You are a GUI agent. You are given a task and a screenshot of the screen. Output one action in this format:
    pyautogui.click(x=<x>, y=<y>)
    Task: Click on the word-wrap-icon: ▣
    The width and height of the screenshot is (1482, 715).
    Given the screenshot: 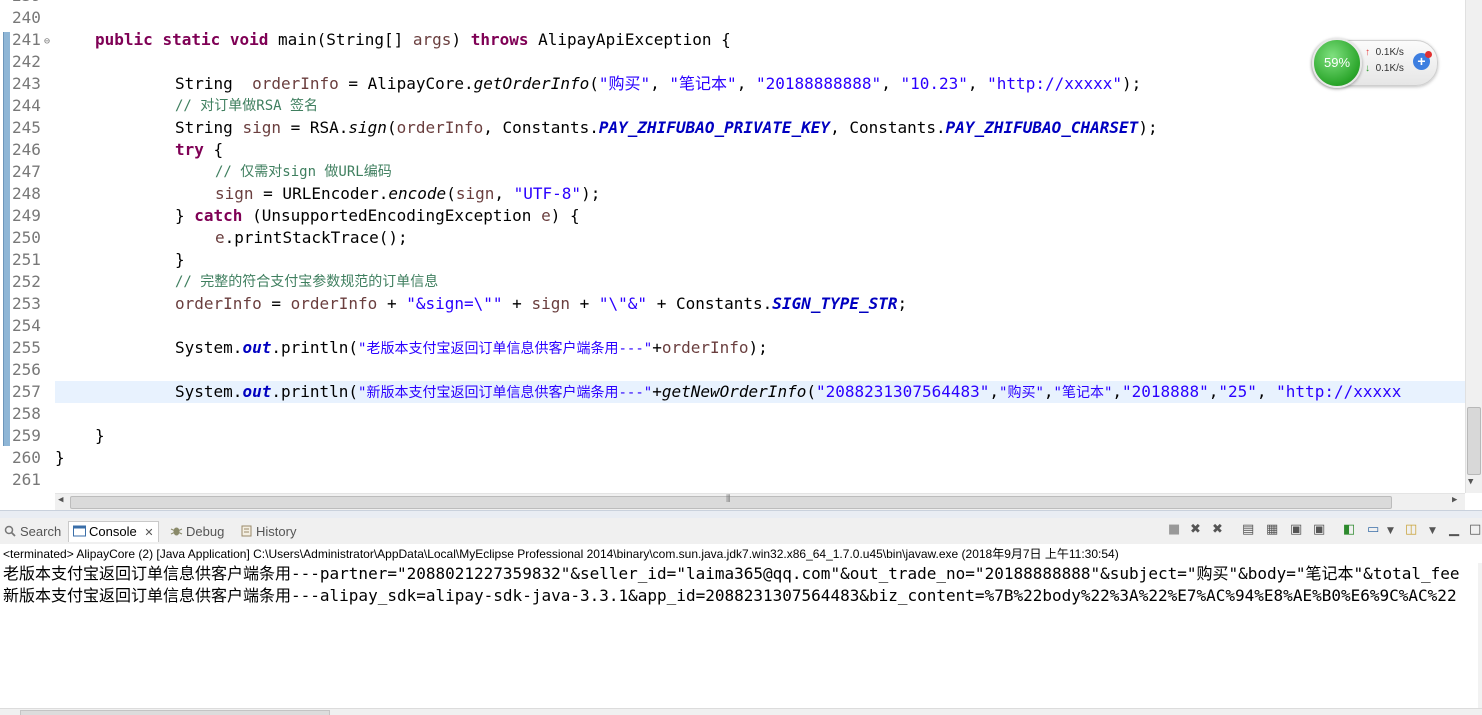 What is the action you would take?
    pyautogui.click(x=1296, y=529)
    